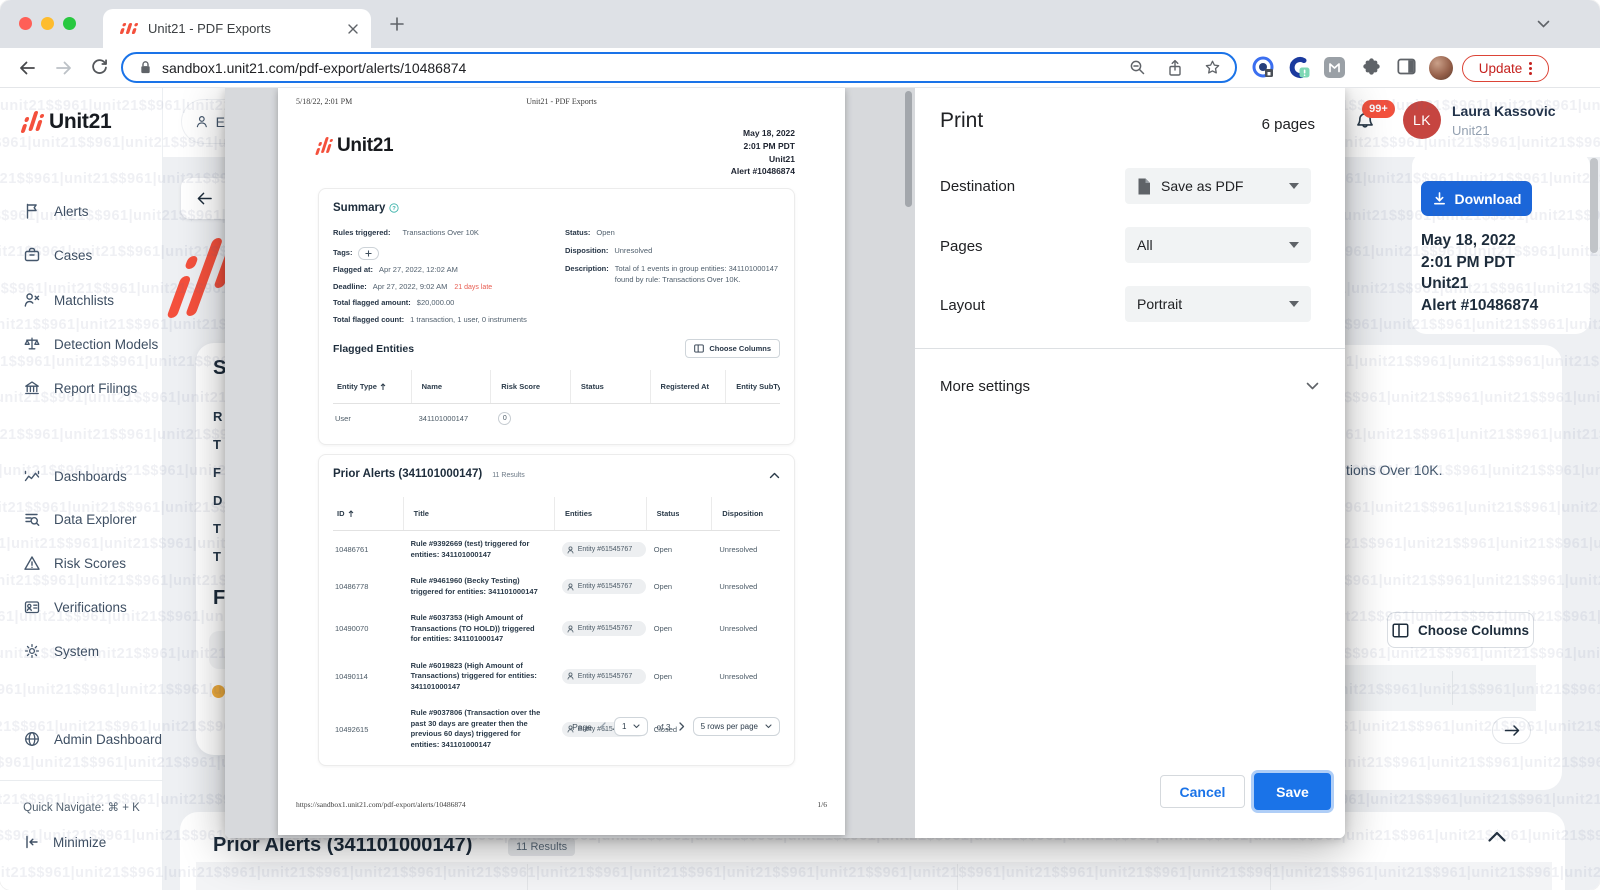 This screenshot has height=890, width=1600. Describe the element at coordinates (1371, 66) in the screenshot. I see `extensions-puzzle-icon` at that location.